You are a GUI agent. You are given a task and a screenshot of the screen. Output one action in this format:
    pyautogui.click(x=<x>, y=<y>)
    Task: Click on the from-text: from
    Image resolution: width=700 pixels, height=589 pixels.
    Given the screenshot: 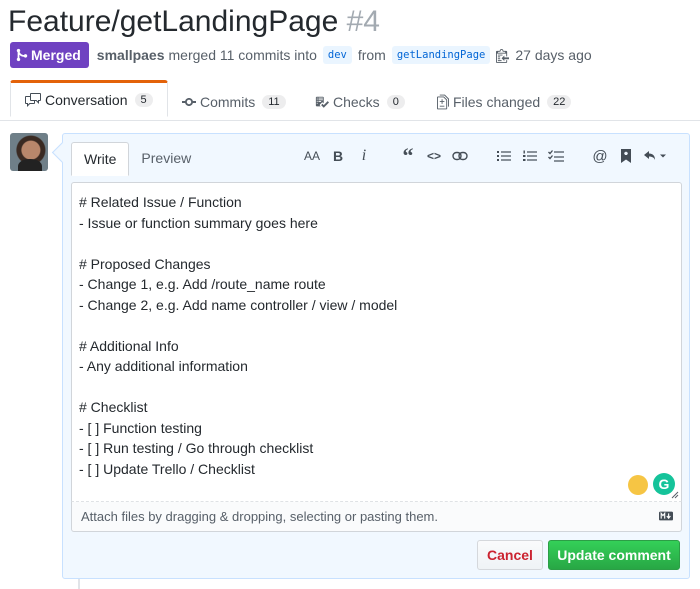 What is the action you would take?
    pyautogui.click(x=371, y=55)
    